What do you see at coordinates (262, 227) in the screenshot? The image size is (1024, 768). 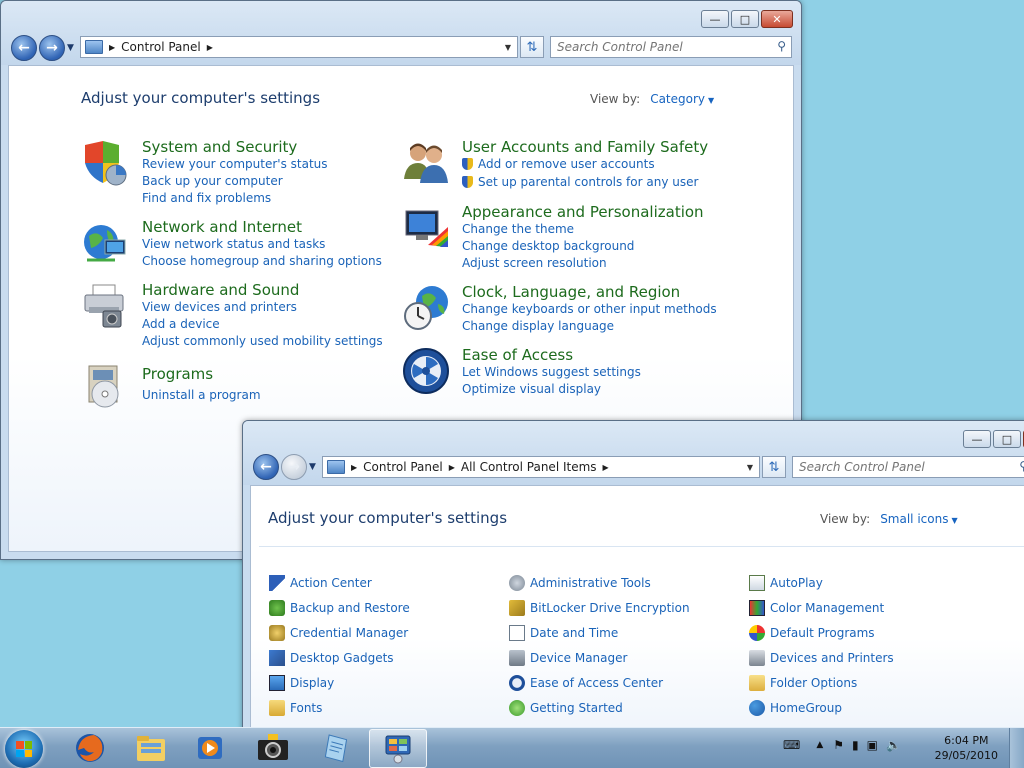 I see `category-title: Network and Internet` at bounding box center [262, 227].